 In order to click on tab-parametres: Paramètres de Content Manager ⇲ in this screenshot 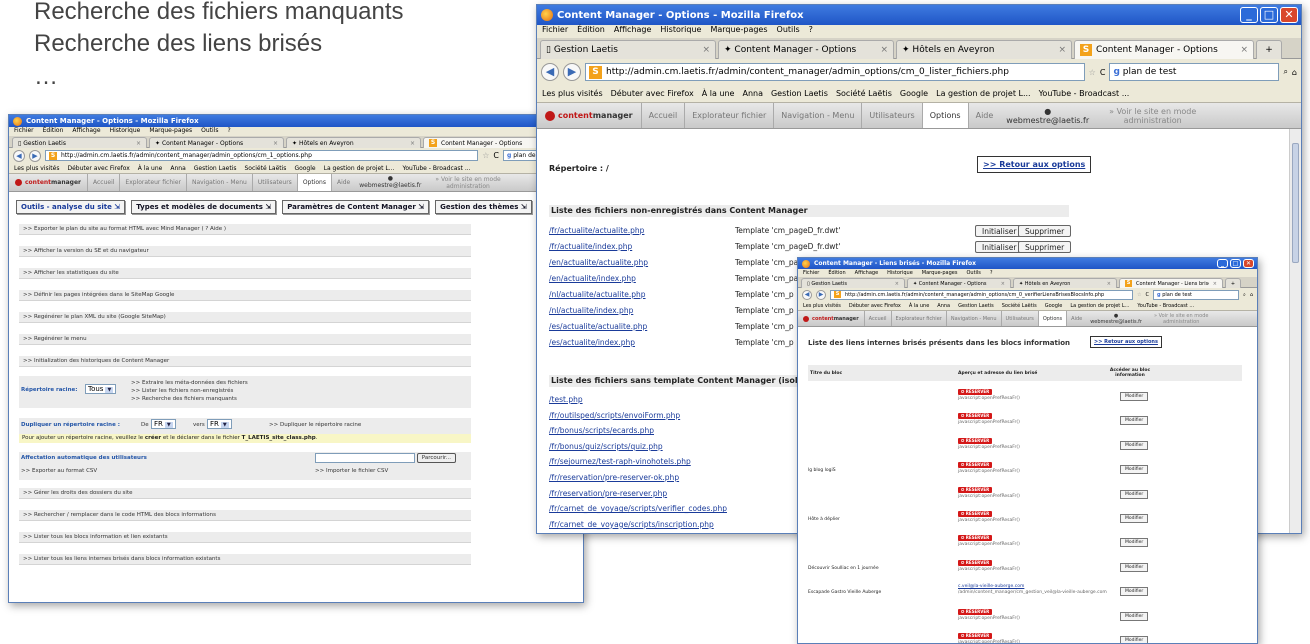, I will do `click(356, 207)`.